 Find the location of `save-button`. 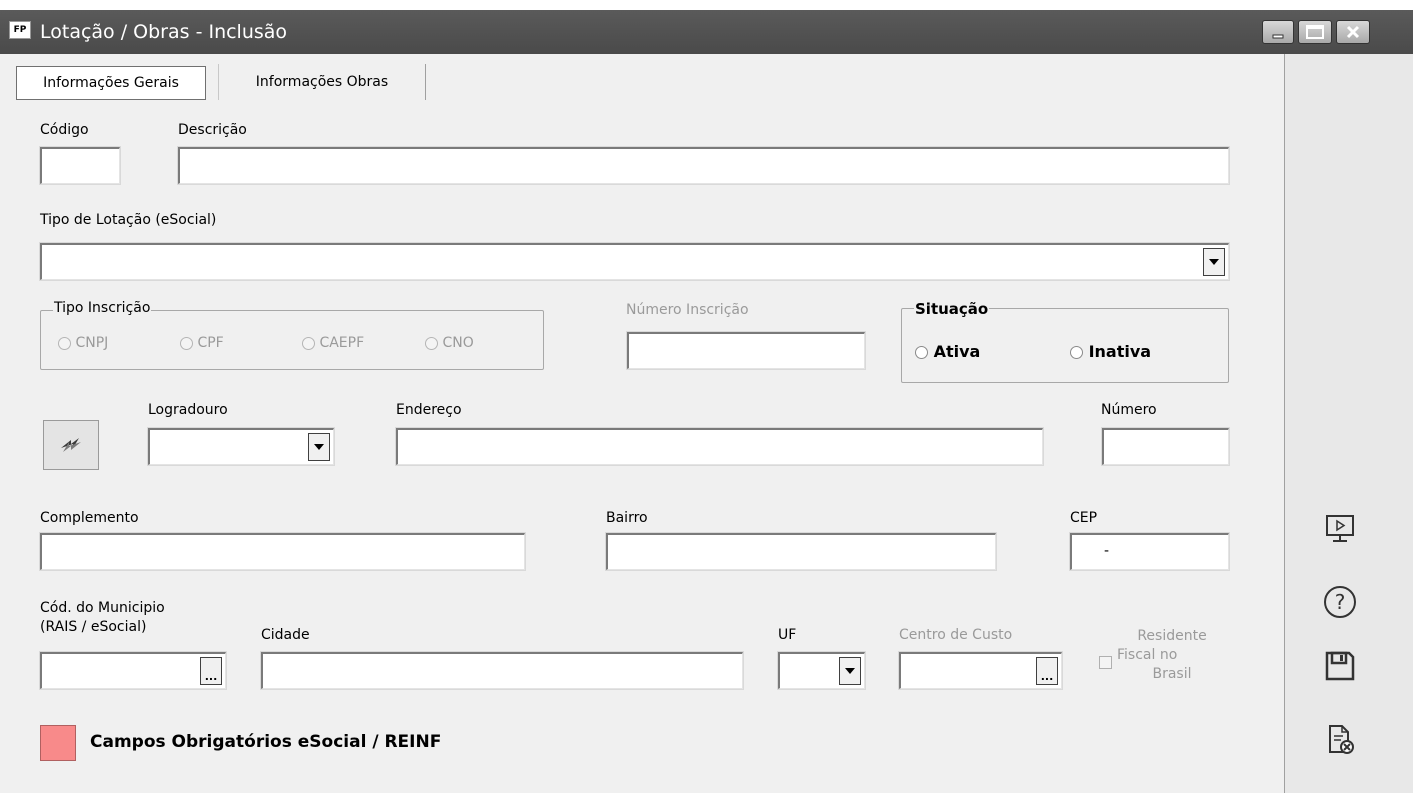

save-button is located at coordinates (1340, 666).